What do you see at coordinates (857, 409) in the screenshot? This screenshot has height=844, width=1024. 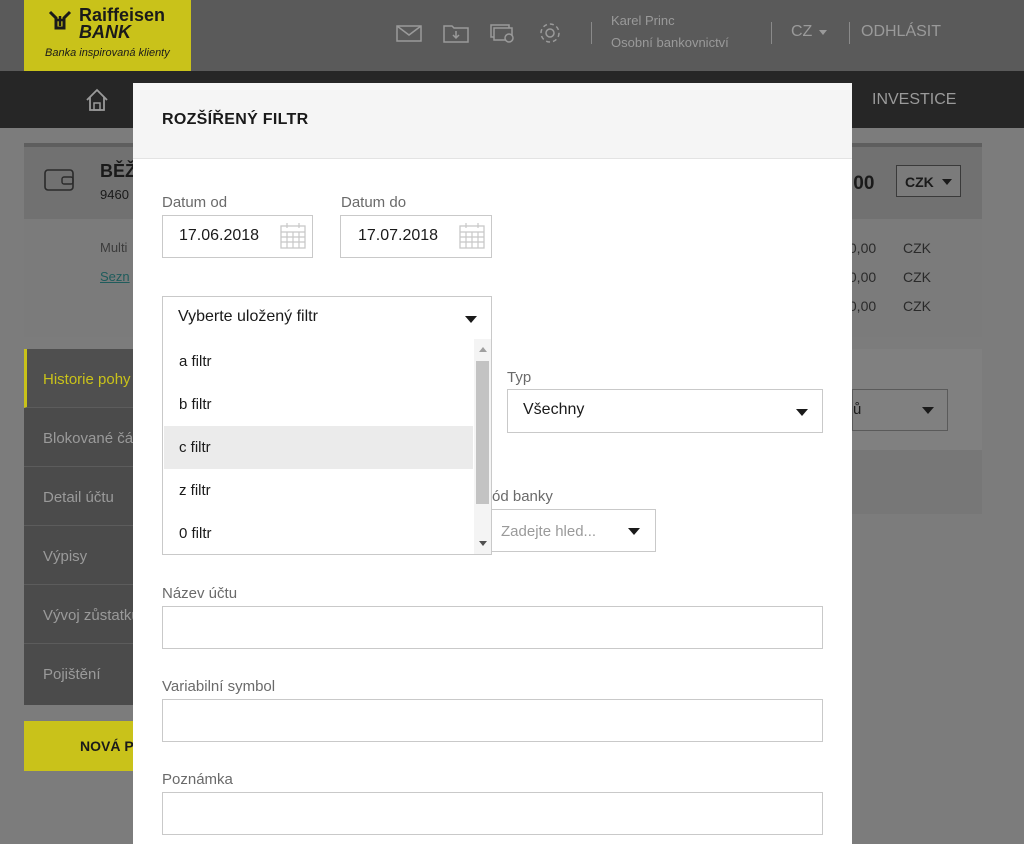 I see `background-select-value: ů` at bounding box center [857, 409].